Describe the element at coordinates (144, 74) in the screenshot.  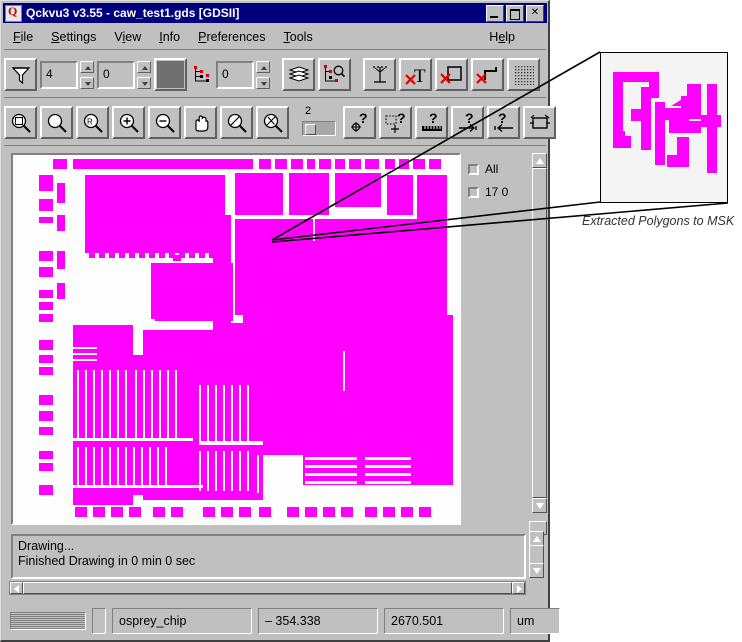
I see `level-spinner` at that location.